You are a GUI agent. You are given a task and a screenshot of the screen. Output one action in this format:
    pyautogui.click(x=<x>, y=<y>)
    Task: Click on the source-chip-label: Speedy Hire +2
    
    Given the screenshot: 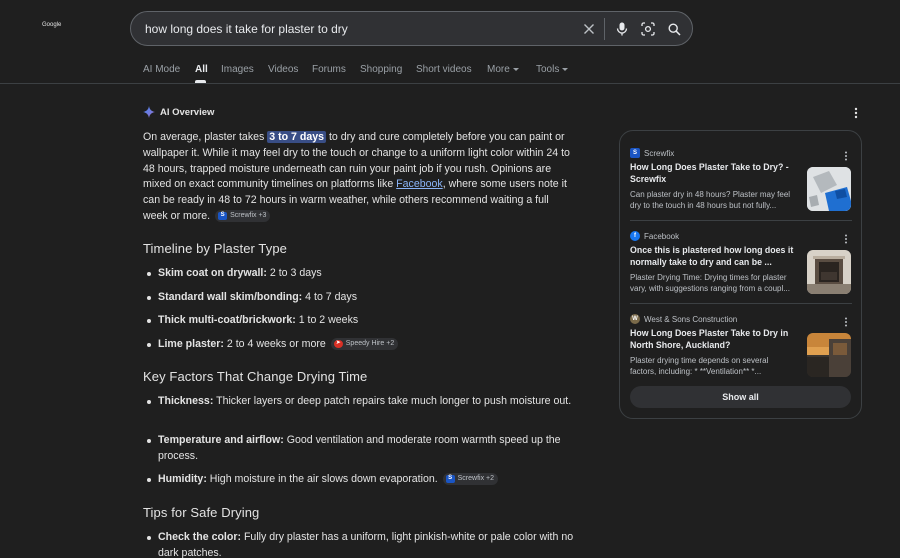 What is the action you would take?
    pyautogui.click(x=370, y=344)
    